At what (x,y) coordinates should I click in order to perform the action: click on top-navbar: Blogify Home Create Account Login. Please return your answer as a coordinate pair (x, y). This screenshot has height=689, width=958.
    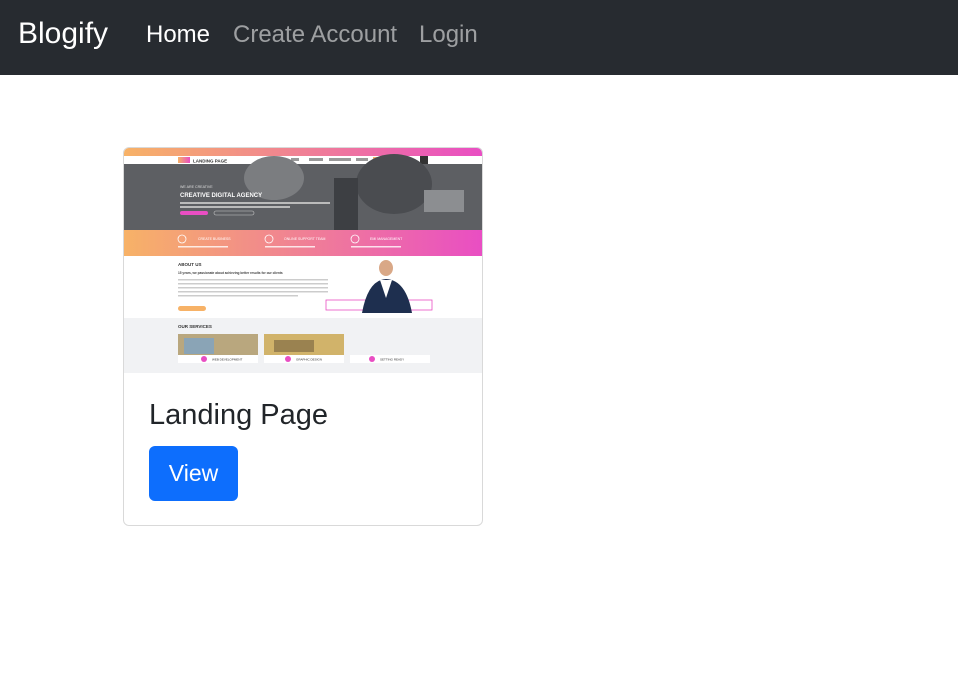
    Looking at the image, I should click on (479, 37).